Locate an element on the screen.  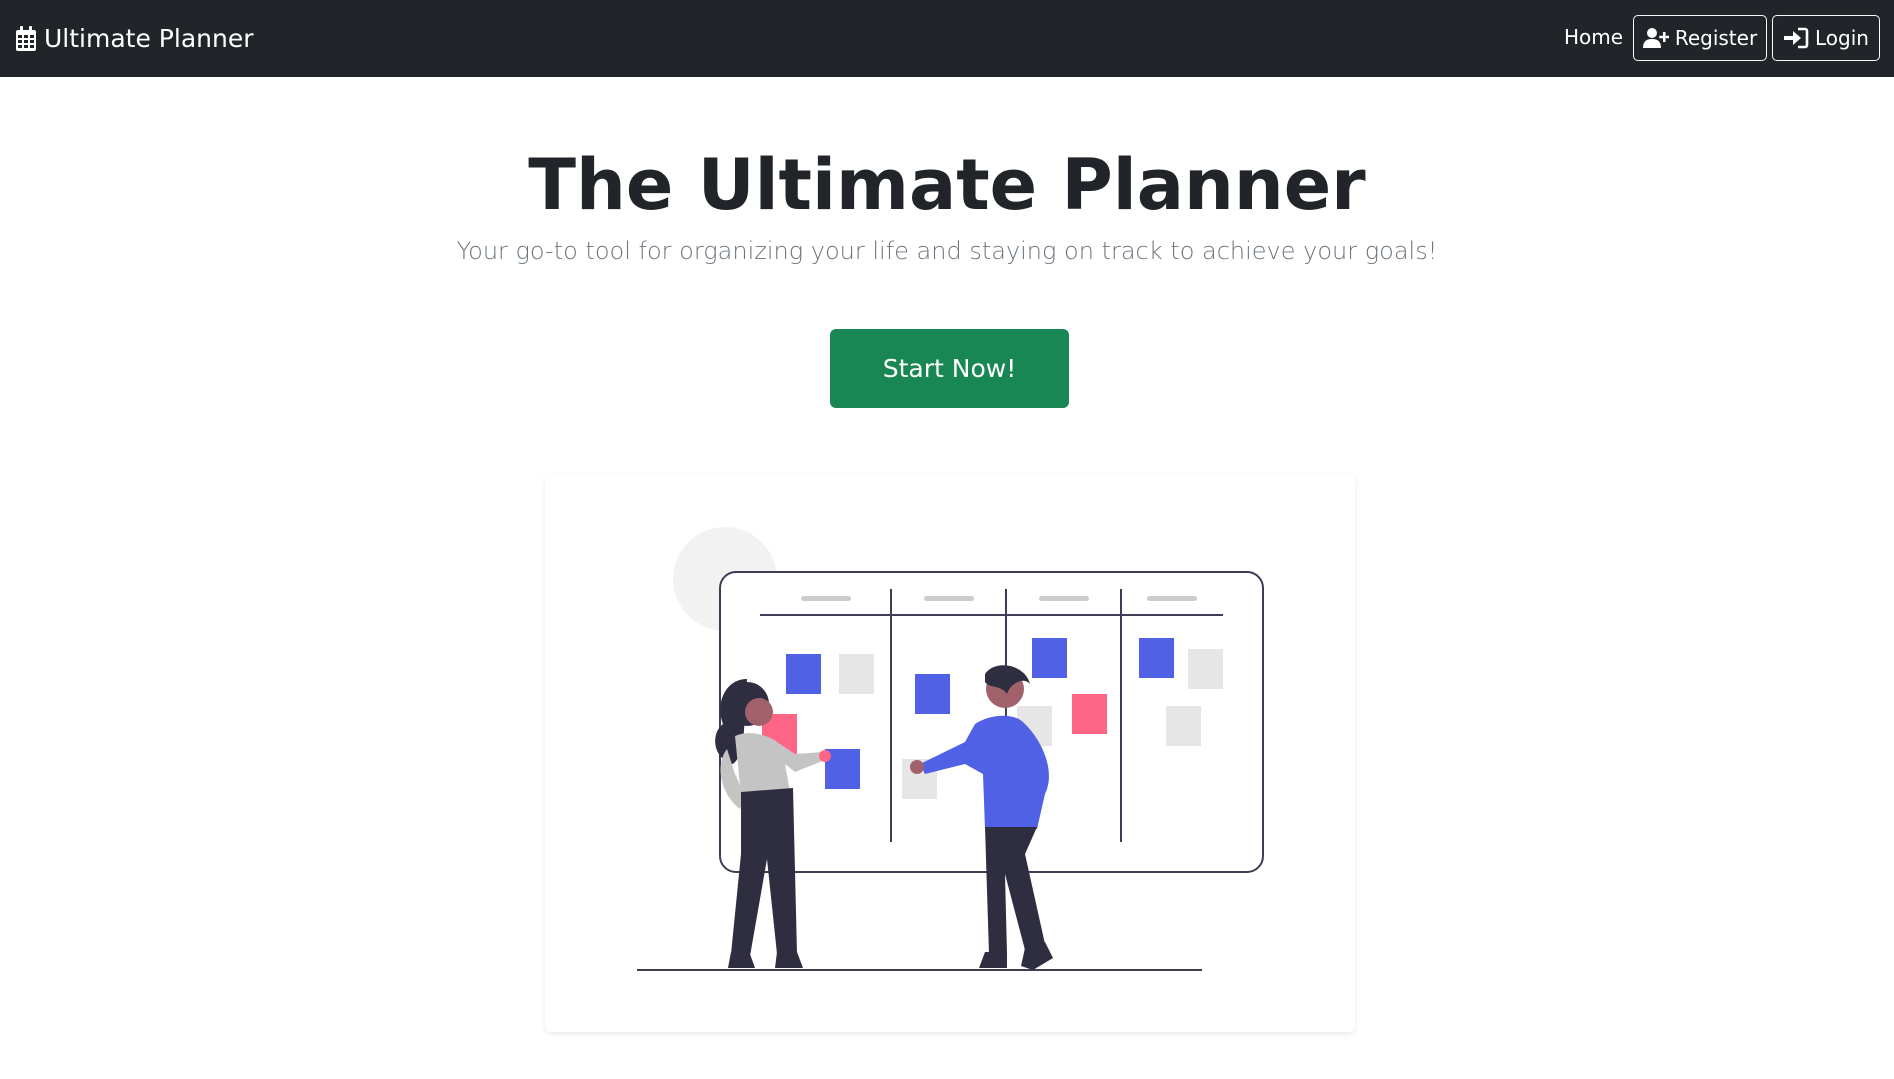
page-title: The Ultimate Planner is located at coordinates (947, 185).